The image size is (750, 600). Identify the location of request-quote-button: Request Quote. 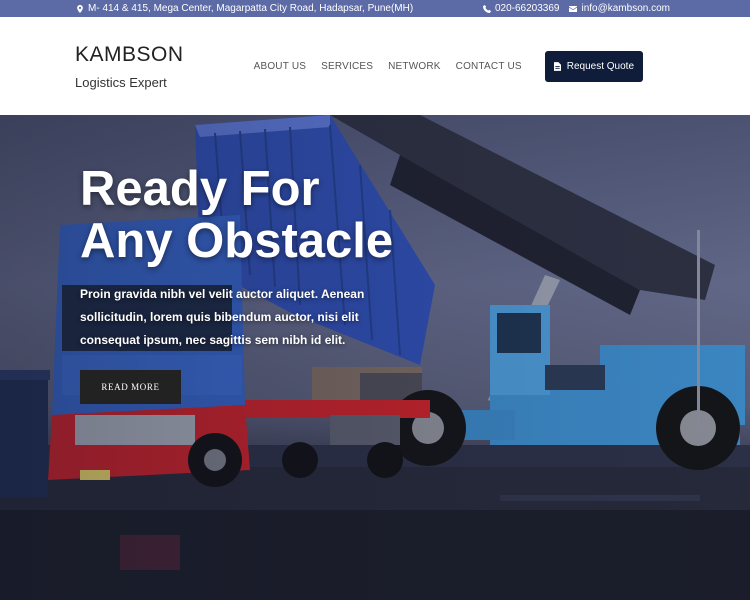
(593, 66).